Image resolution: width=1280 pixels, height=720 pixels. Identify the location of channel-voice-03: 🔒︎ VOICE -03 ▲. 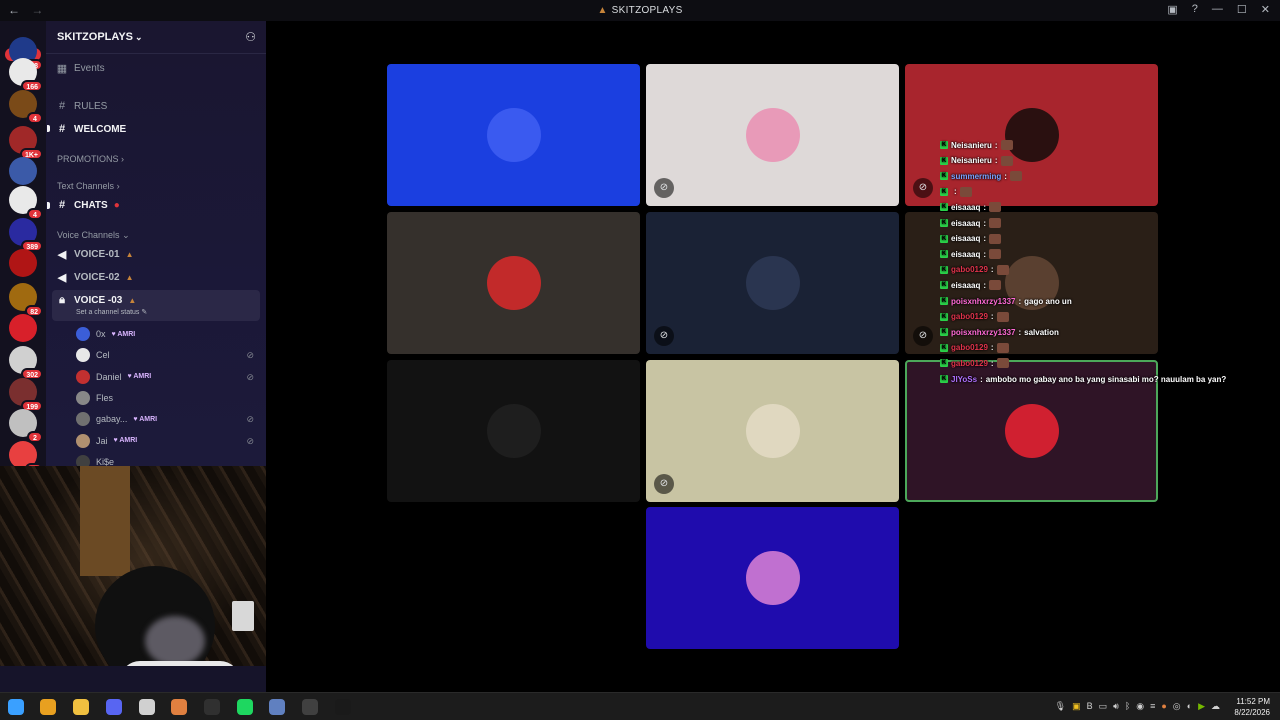
(96, 300).